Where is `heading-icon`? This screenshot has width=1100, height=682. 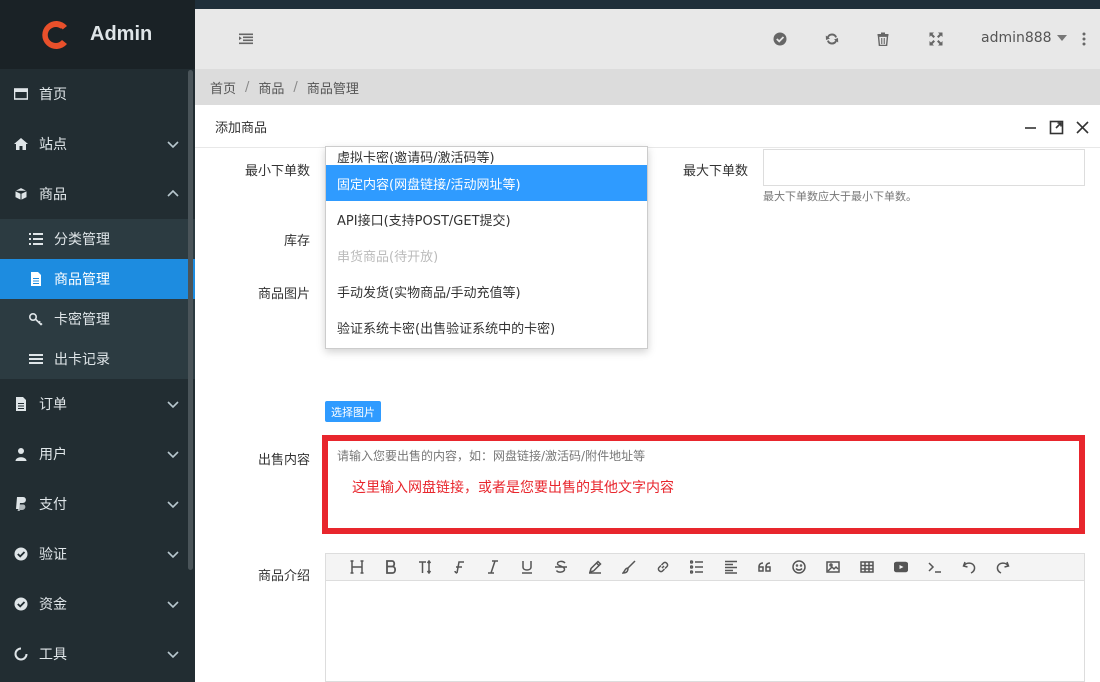
heading-icon is located at coordinates (357, 567).